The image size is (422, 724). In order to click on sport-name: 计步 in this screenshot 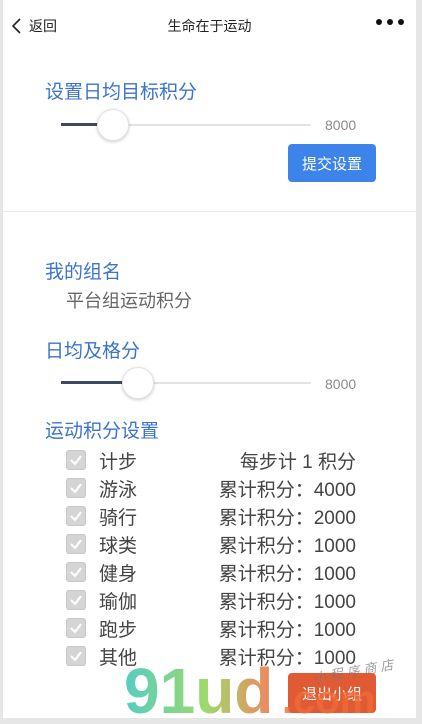, I will do `click(118, 462)`.